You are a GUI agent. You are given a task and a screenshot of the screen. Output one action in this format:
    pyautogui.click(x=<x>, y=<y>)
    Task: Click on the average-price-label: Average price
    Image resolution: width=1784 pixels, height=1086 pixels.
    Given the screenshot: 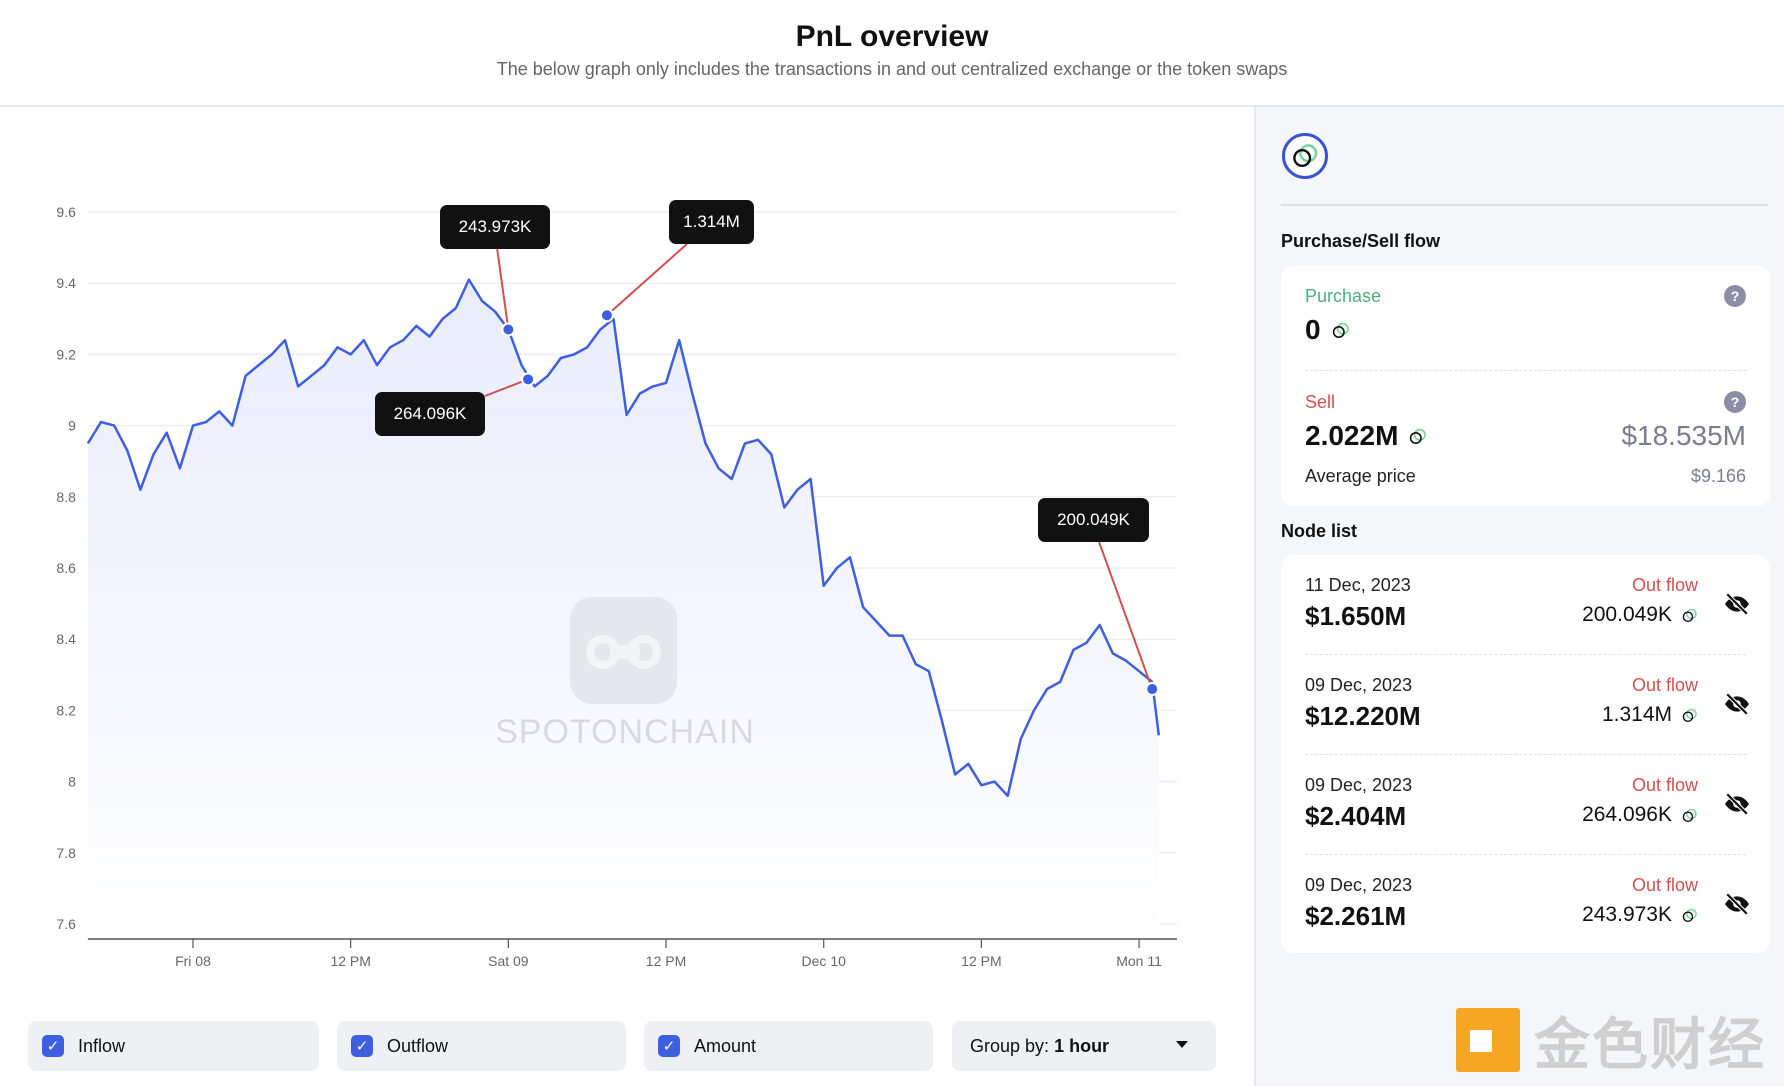 What is the action you would take?
    pyautogui.click(x=1360, y=476)
    